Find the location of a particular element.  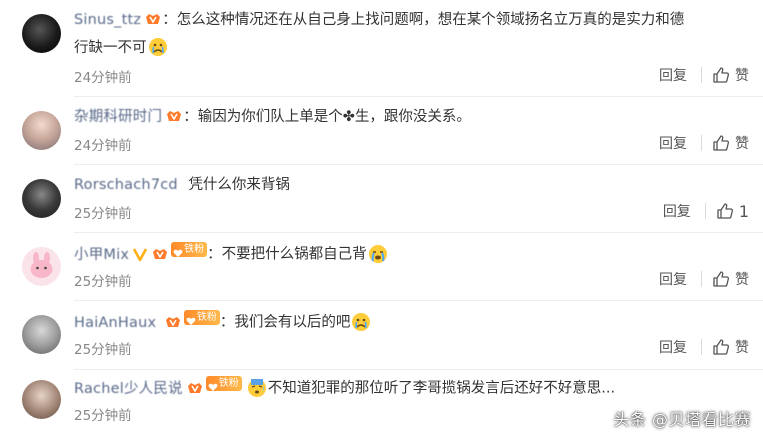

comment-text-cont: 行缺一不可 is located at coordinates (110, 48).